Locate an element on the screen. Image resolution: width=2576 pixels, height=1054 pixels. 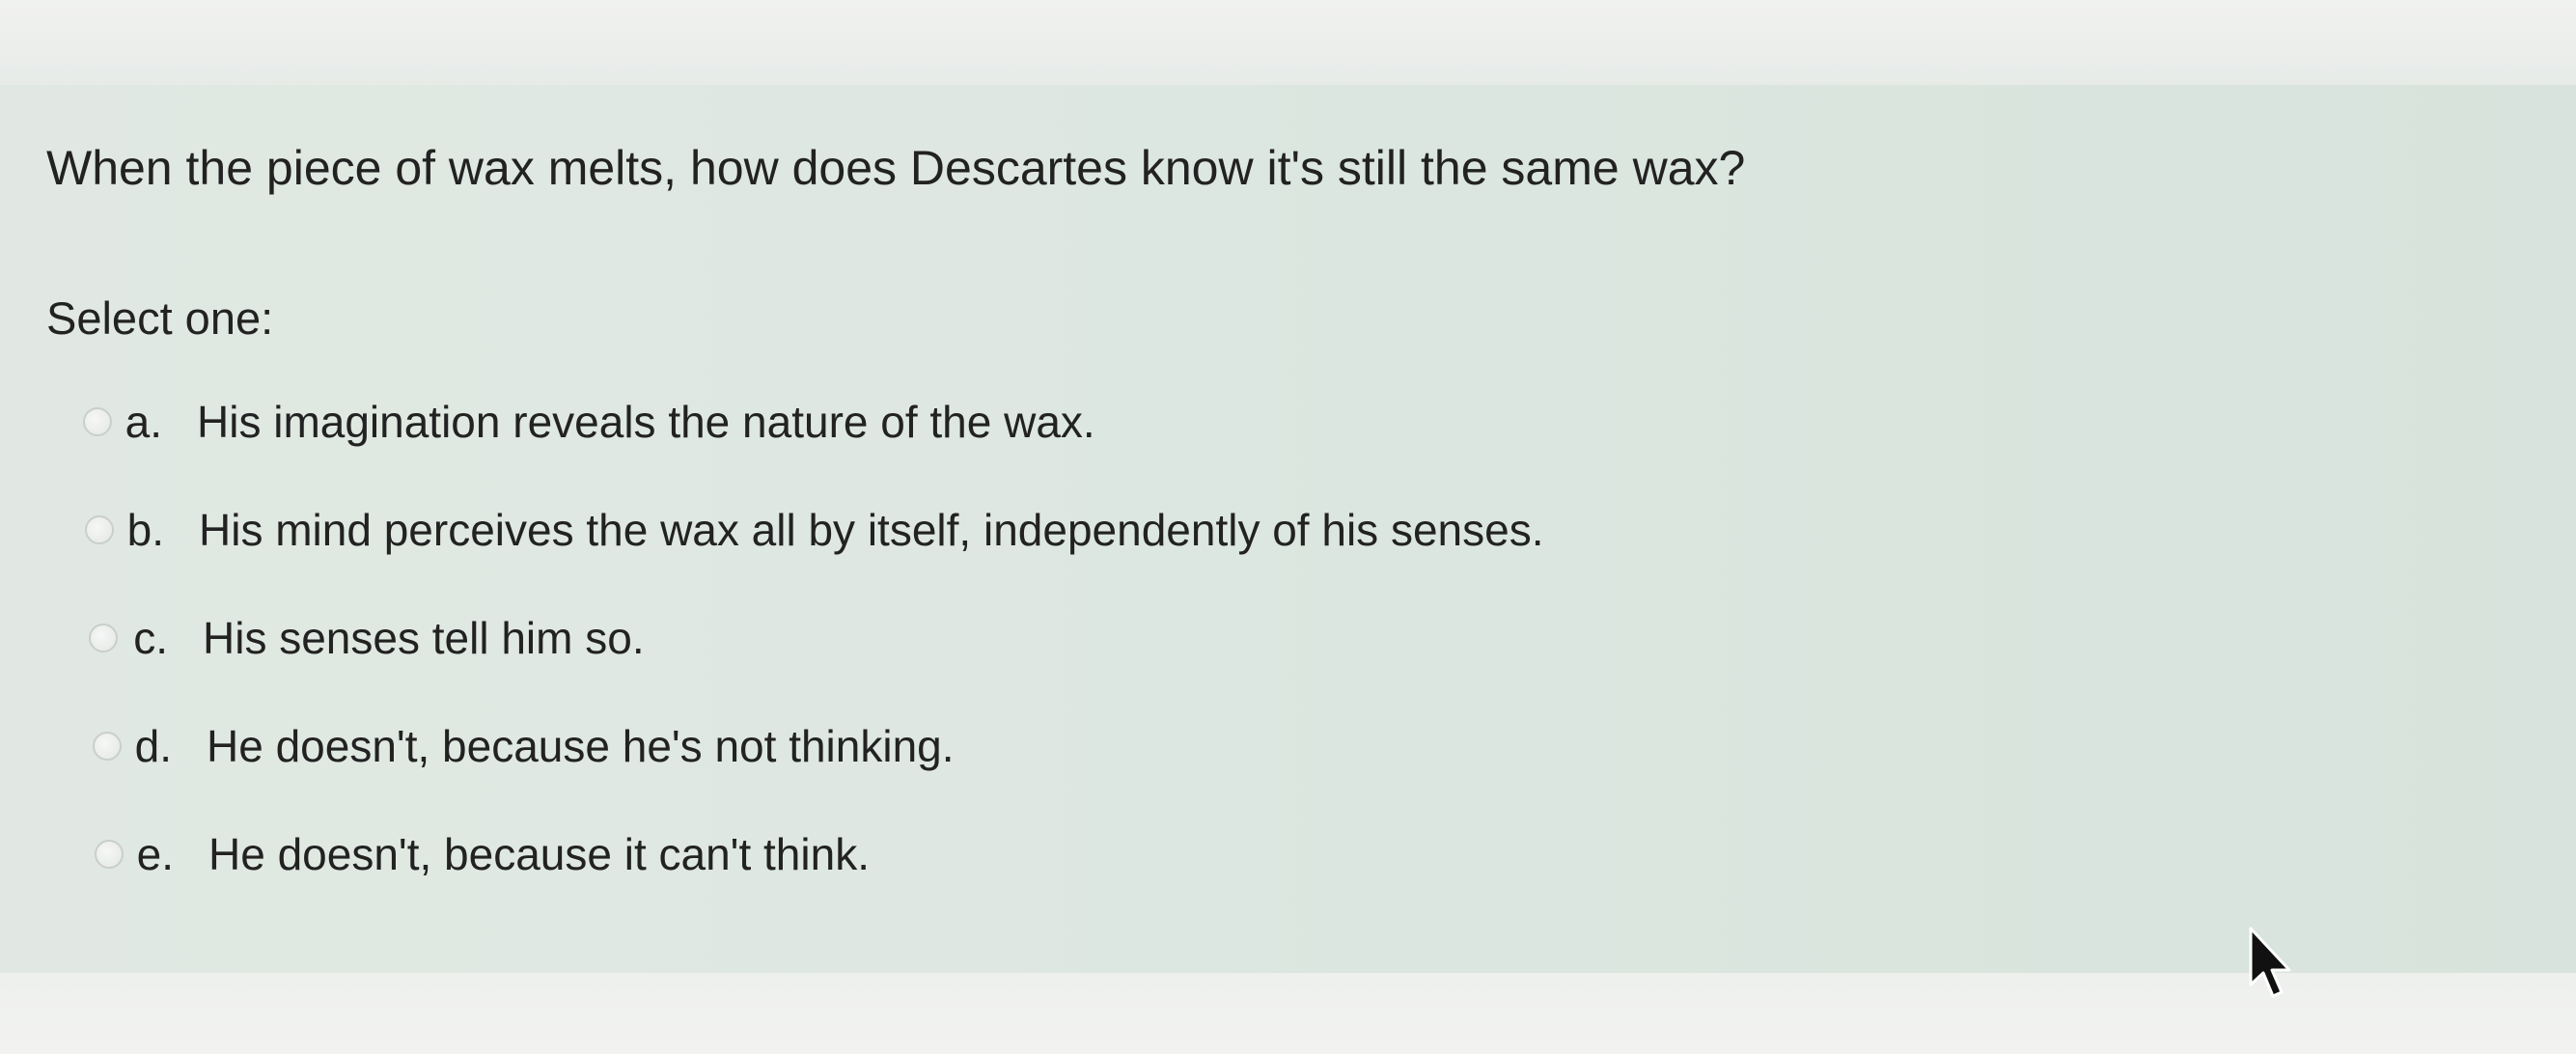
answer-text: His senses tell him so. is located at coordinates (424, 638).